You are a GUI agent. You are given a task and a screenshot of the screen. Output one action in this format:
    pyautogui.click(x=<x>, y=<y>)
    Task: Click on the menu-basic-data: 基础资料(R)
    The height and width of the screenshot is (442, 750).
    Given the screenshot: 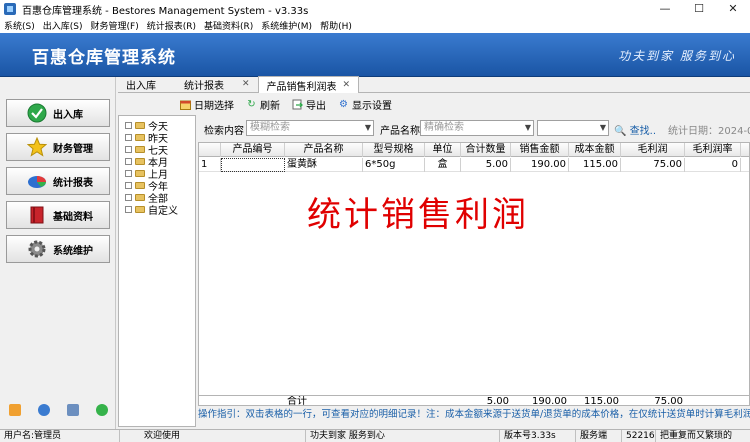 What is the action you would take?
    pyautogui.click(x=228, y=25)
    